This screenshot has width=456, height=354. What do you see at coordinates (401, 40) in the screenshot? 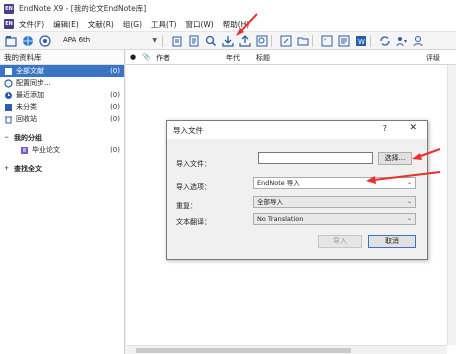
I see `share-icon: ▾` at bounding box center [401, 40].